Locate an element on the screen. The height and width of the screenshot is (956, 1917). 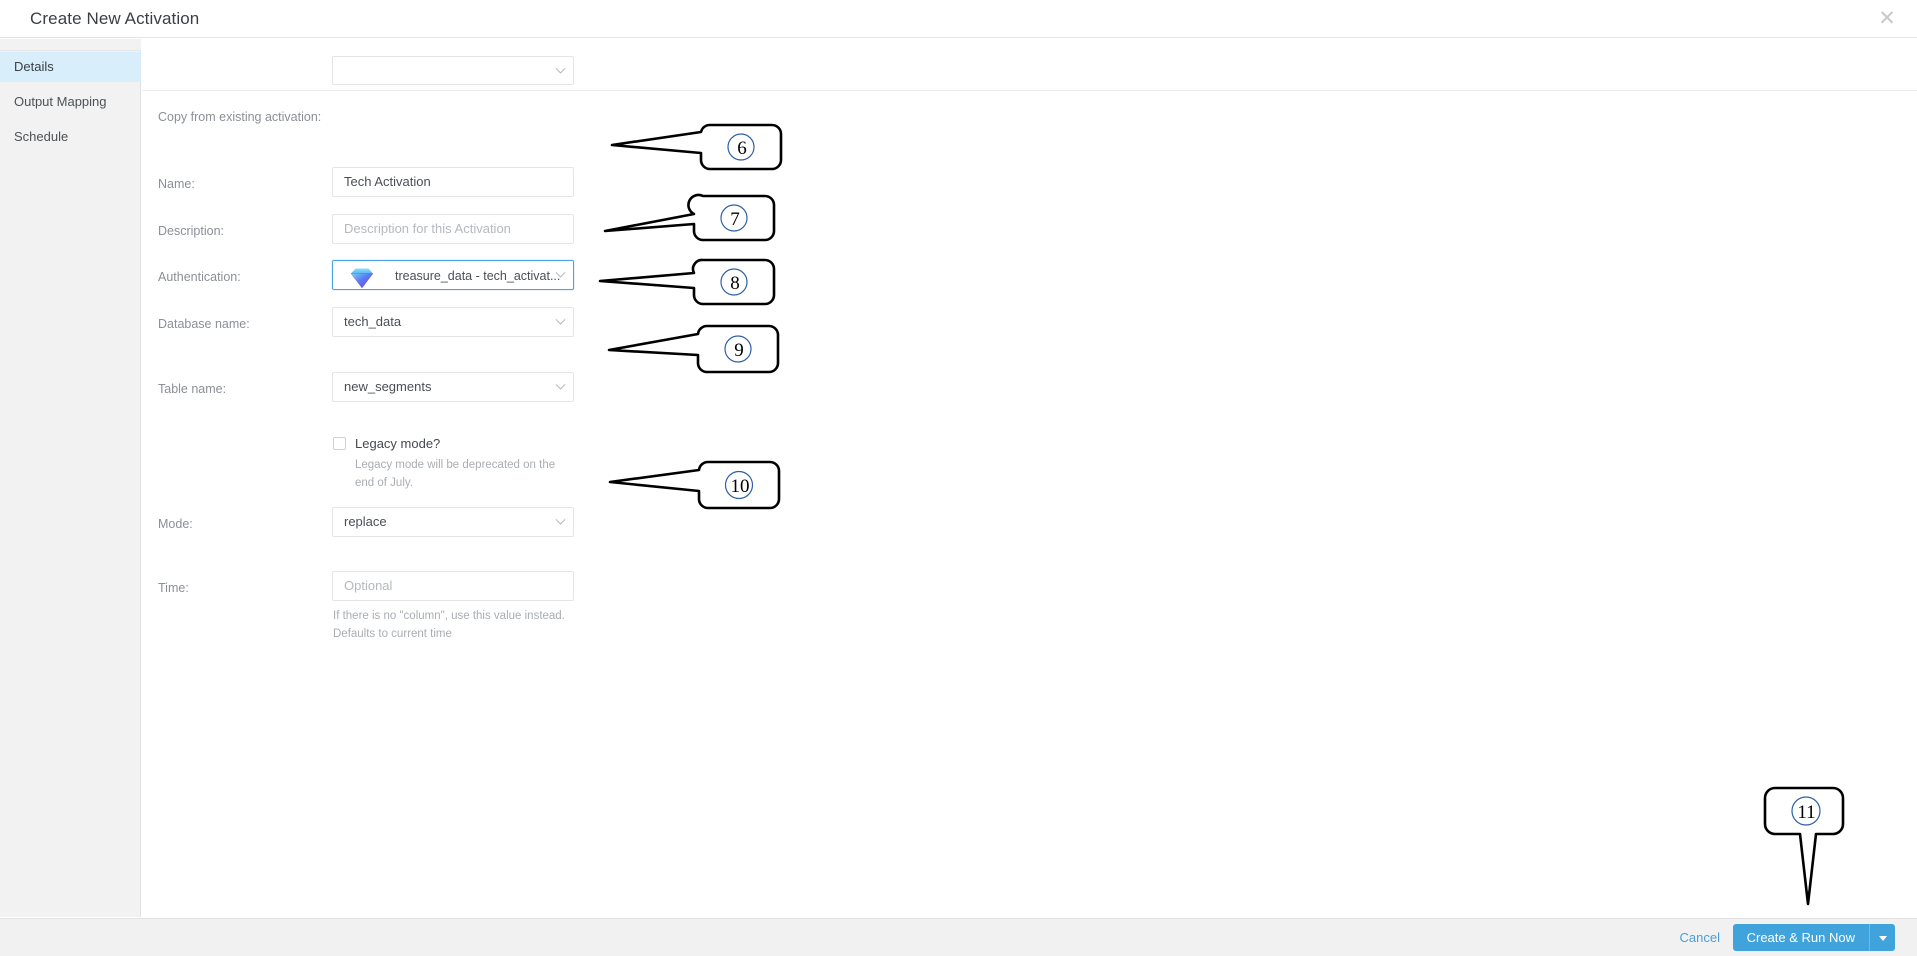
database-name-field: tech_data is located at coordinates (453, 322).